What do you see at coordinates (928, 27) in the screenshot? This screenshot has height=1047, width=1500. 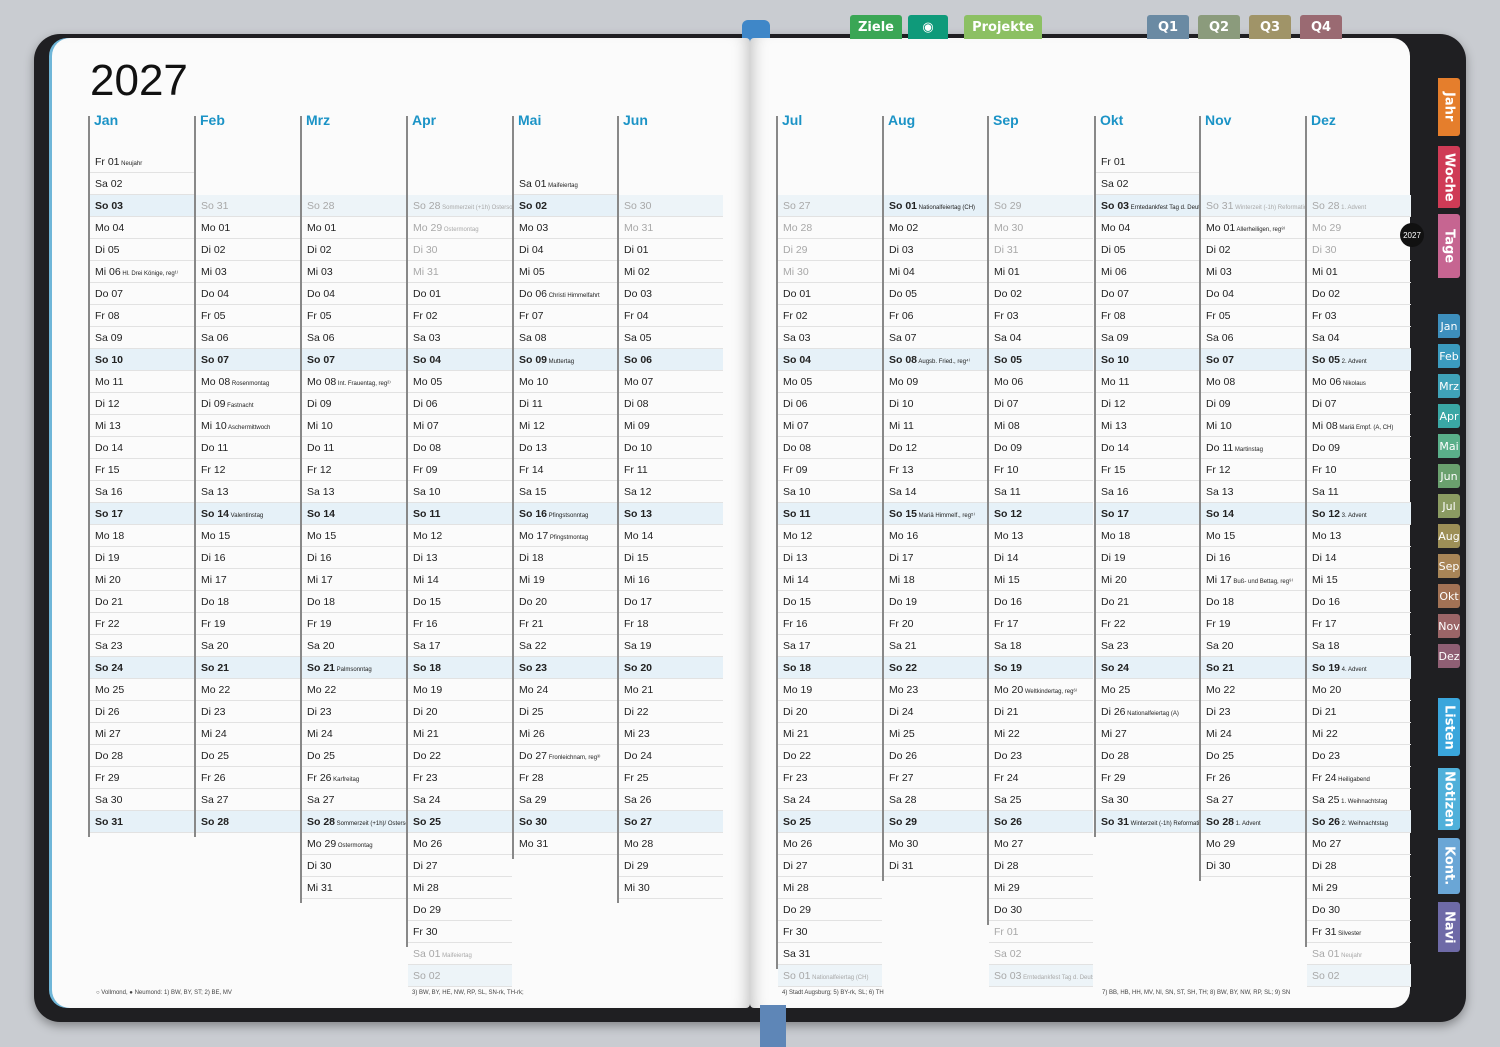 I see `top-tab-1: ◉` at bounding box center [928, 27].